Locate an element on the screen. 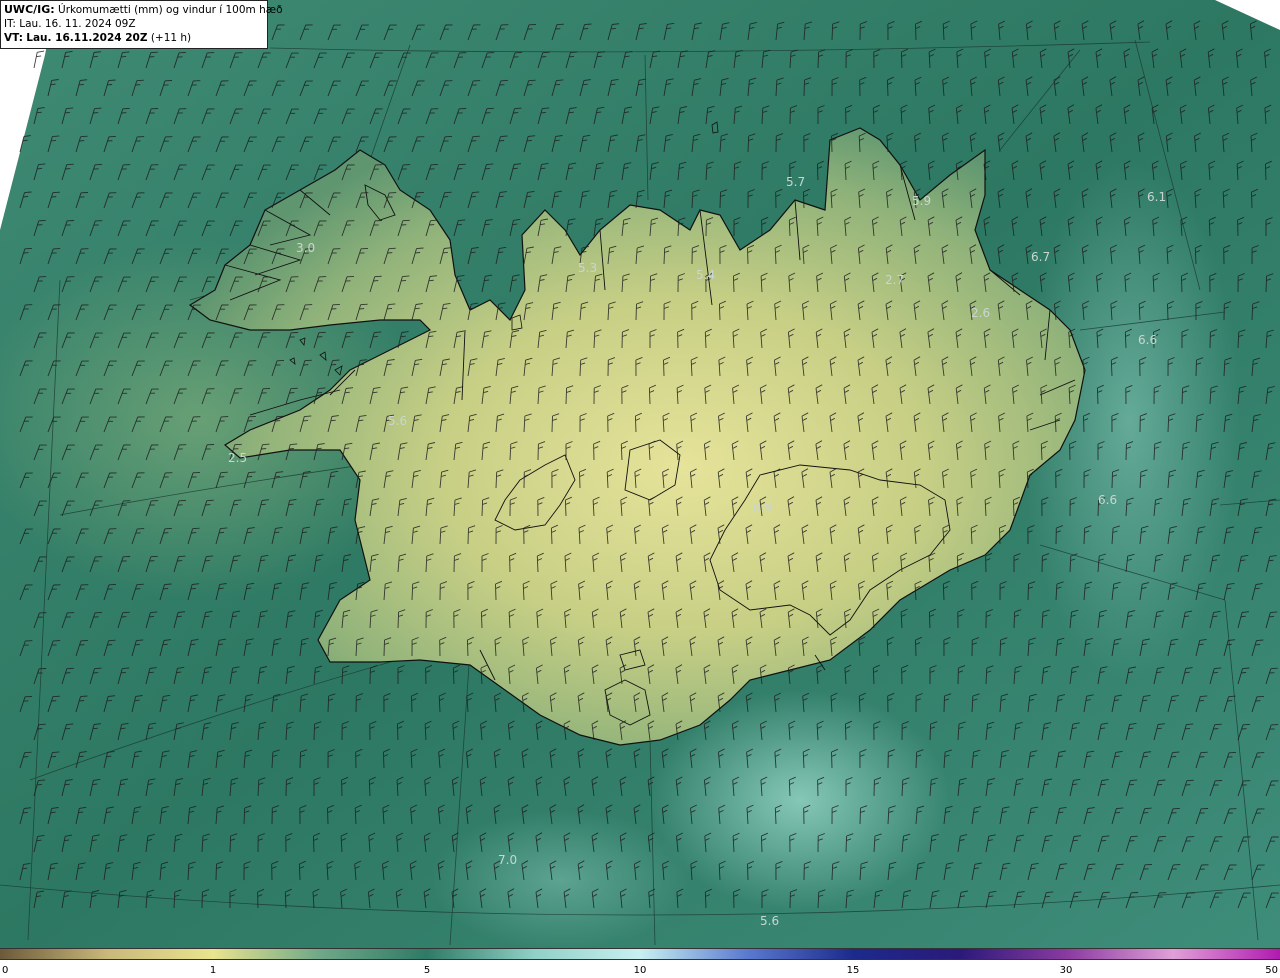 This screenshot has width=1280, height=978. colorbar-tick: 30 is located at coordinates (1066, 970).